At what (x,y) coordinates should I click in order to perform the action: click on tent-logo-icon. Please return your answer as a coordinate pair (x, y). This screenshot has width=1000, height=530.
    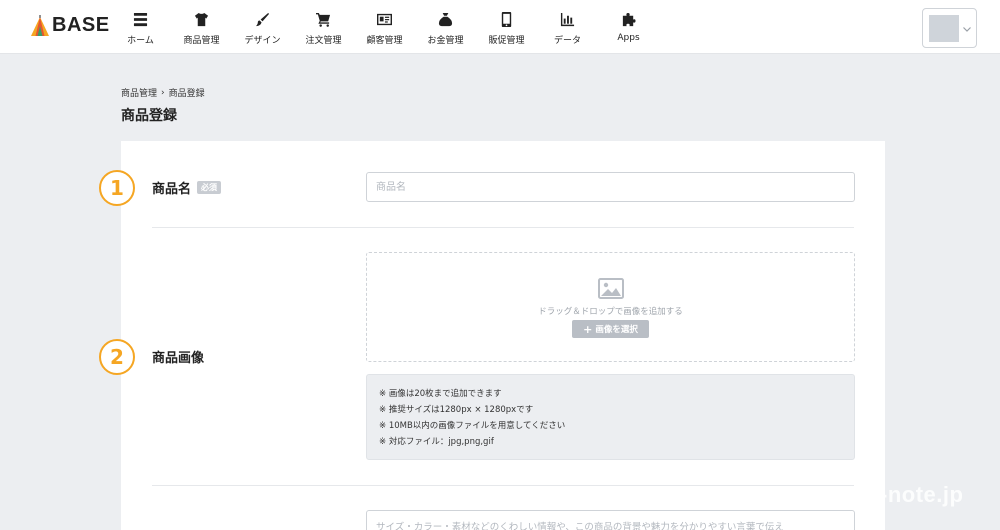
    Looking at the image, I should click on (40, 25).